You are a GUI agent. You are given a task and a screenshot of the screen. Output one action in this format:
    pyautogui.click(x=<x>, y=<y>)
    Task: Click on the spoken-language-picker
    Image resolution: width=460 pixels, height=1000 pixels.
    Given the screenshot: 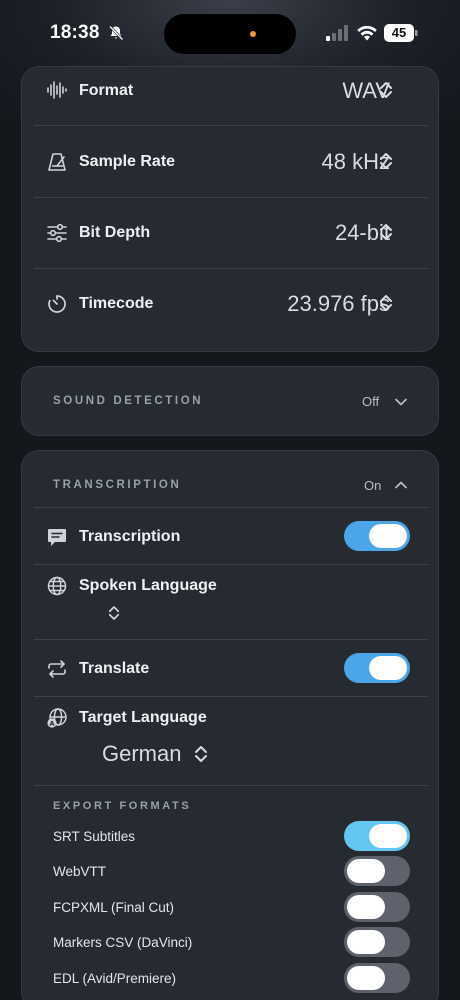 What is the action you would take?
    pyautogui.click(x=117, y=614)
    